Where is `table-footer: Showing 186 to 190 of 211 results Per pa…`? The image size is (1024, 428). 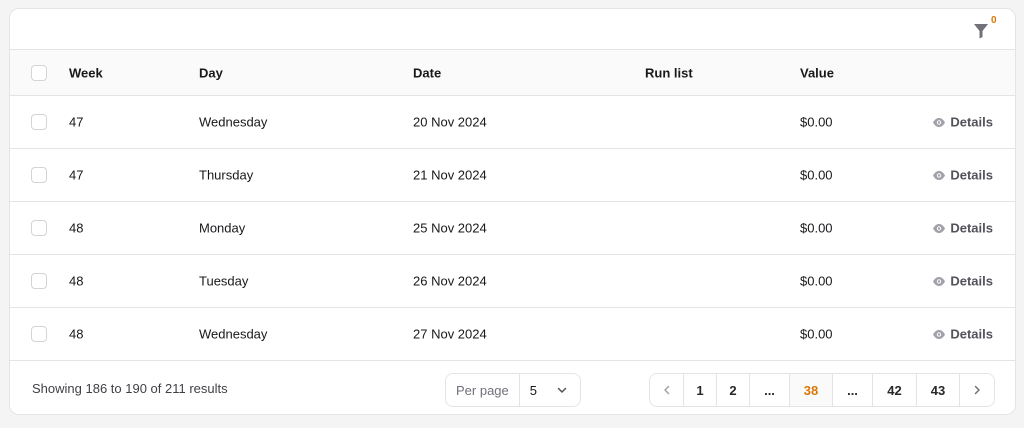
table-footer: Showing 186 to 190 of 211 results Per pa… is located at coordinates (512, 387).